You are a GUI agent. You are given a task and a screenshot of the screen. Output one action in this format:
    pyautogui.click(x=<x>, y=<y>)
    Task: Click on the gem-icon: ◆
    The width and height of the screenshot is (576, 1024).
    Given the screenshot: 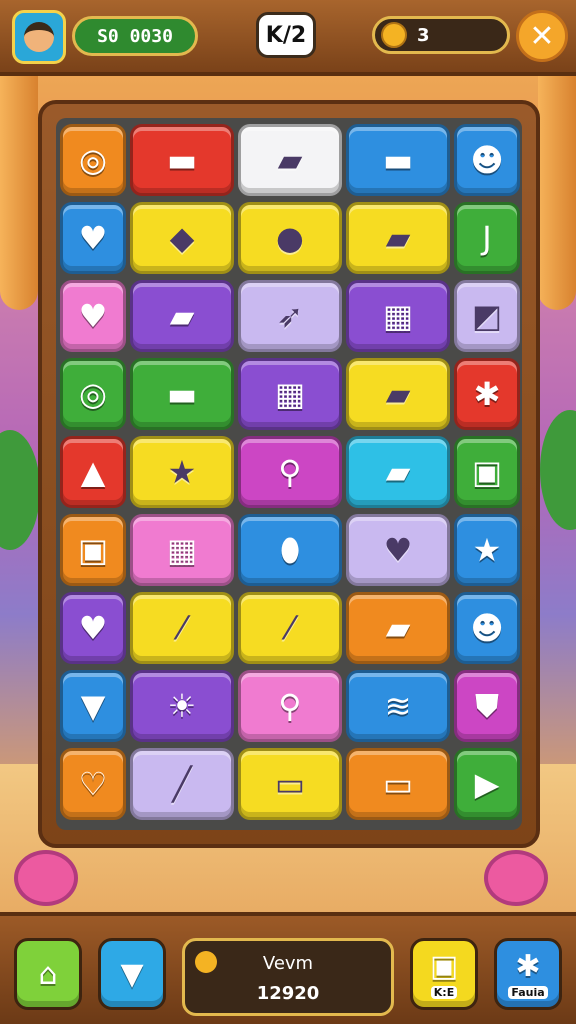 What is the action you would take?
    pyautogui.click(x=182, y=238)
    